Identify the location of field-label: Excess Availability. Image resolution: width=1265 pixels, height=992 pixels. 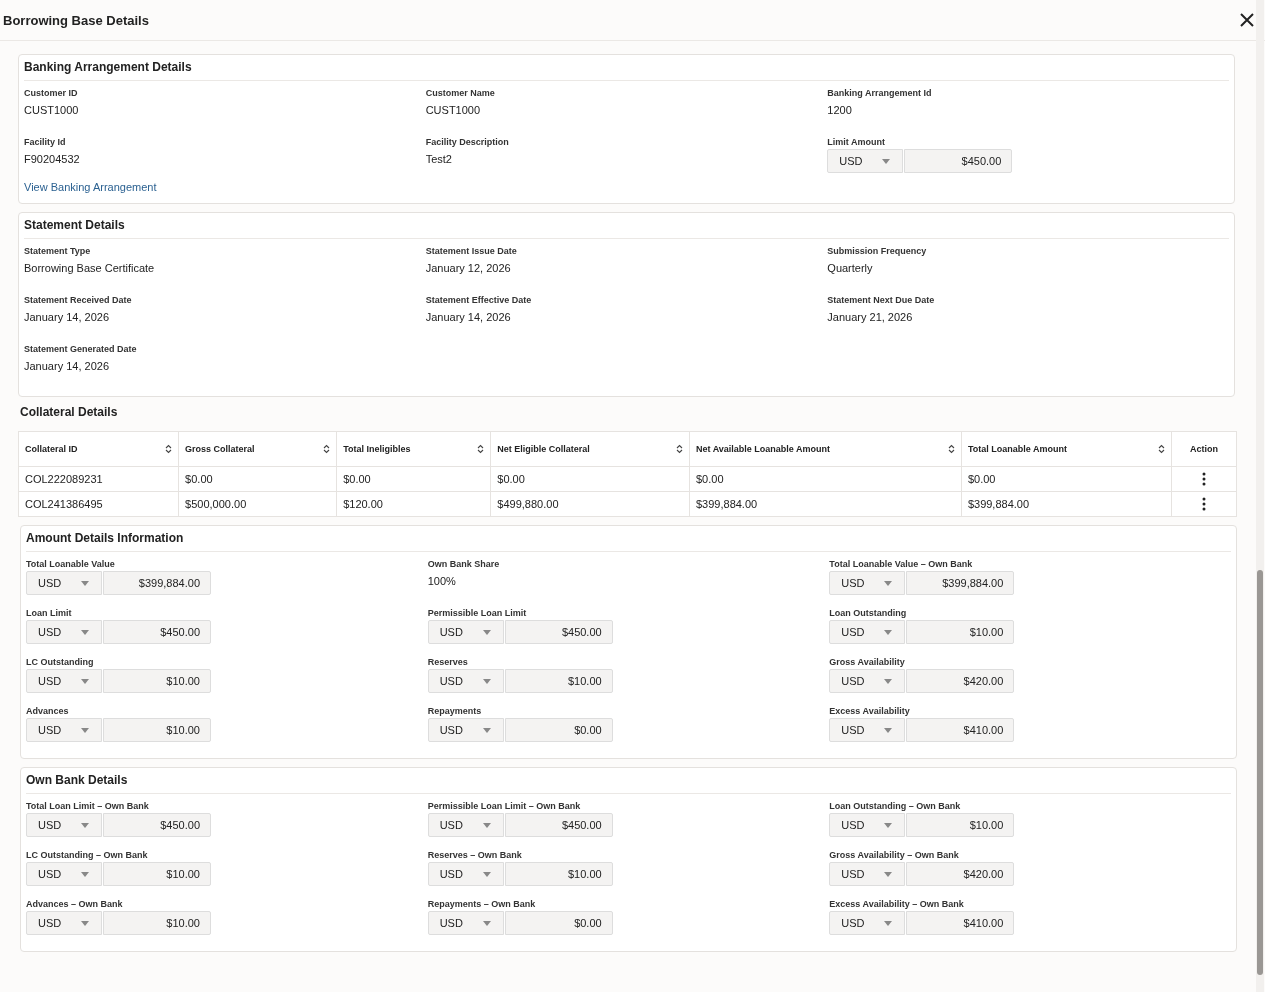
(870, 711).